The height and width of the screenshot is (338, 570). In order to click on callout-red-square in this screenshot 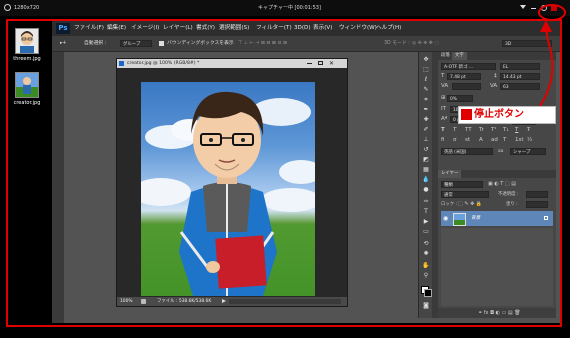, I will do `click(466, 114)`.